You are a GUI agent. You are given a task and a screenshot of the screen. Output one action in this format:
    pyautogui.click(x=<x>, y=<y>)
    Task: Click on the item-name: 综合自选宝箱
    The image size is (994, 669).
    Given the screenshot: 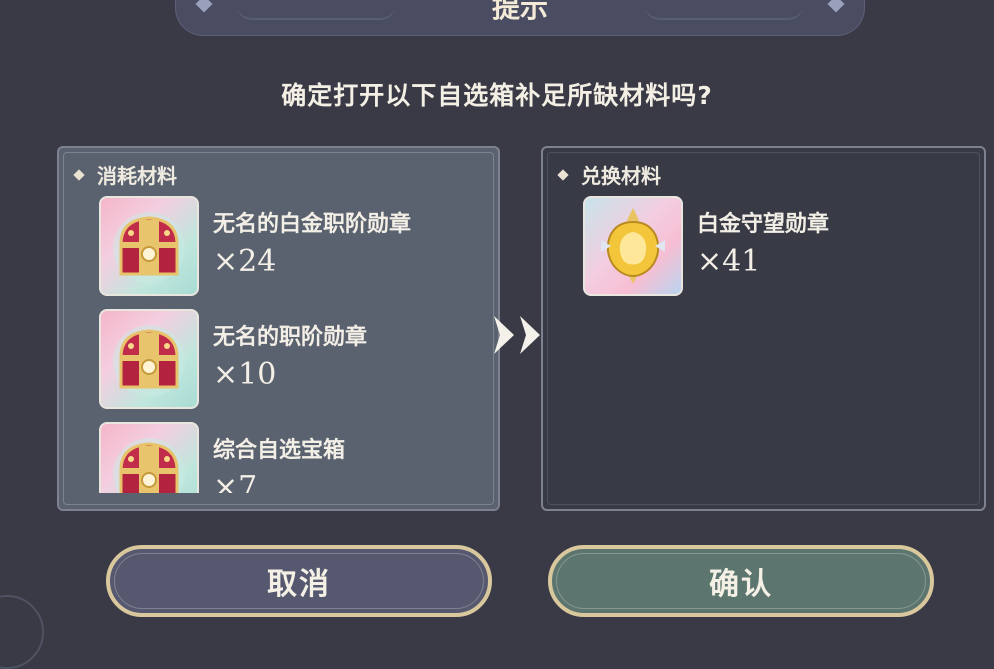 What is the action you would take?
    pyautogui.click(x=279, y=450)
    